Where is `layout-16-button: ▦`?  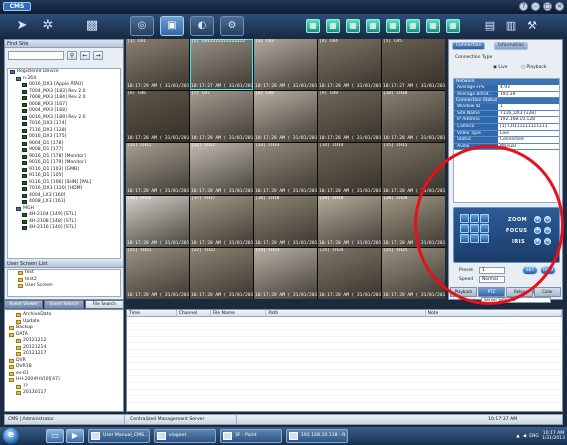
layout-16-button: ▦ is located at coordinates (433, 26).